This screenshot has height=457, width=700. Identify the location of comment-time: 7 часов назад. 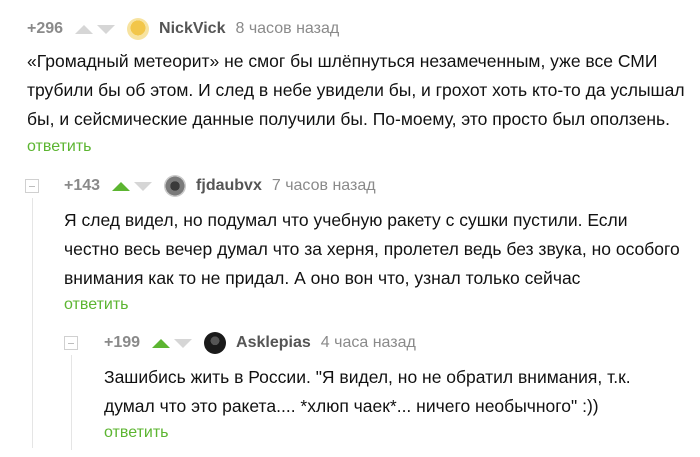
(323, 185).